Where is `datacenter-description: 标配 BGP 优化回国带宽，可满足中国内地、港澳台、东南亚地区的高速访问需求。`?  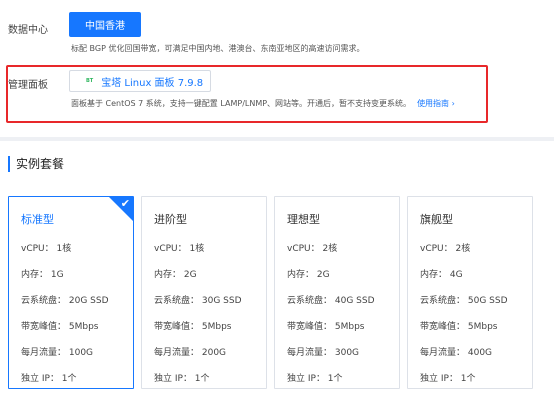 datacenter-description: 标配 BGP 优化回国带宽，可满足中国内地、港澳台、东南亚地区的高速访问需求。 is located at coordinates (218, 48).